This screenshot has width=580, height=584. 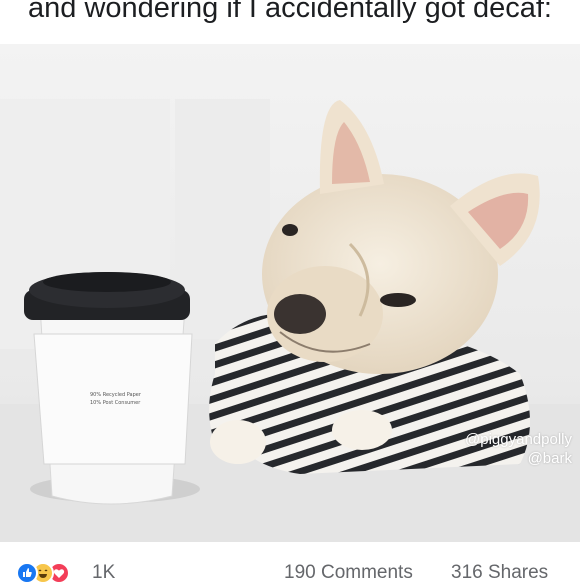 I want to click on watermark-line-2: @bark, so click(x=549, y=458).